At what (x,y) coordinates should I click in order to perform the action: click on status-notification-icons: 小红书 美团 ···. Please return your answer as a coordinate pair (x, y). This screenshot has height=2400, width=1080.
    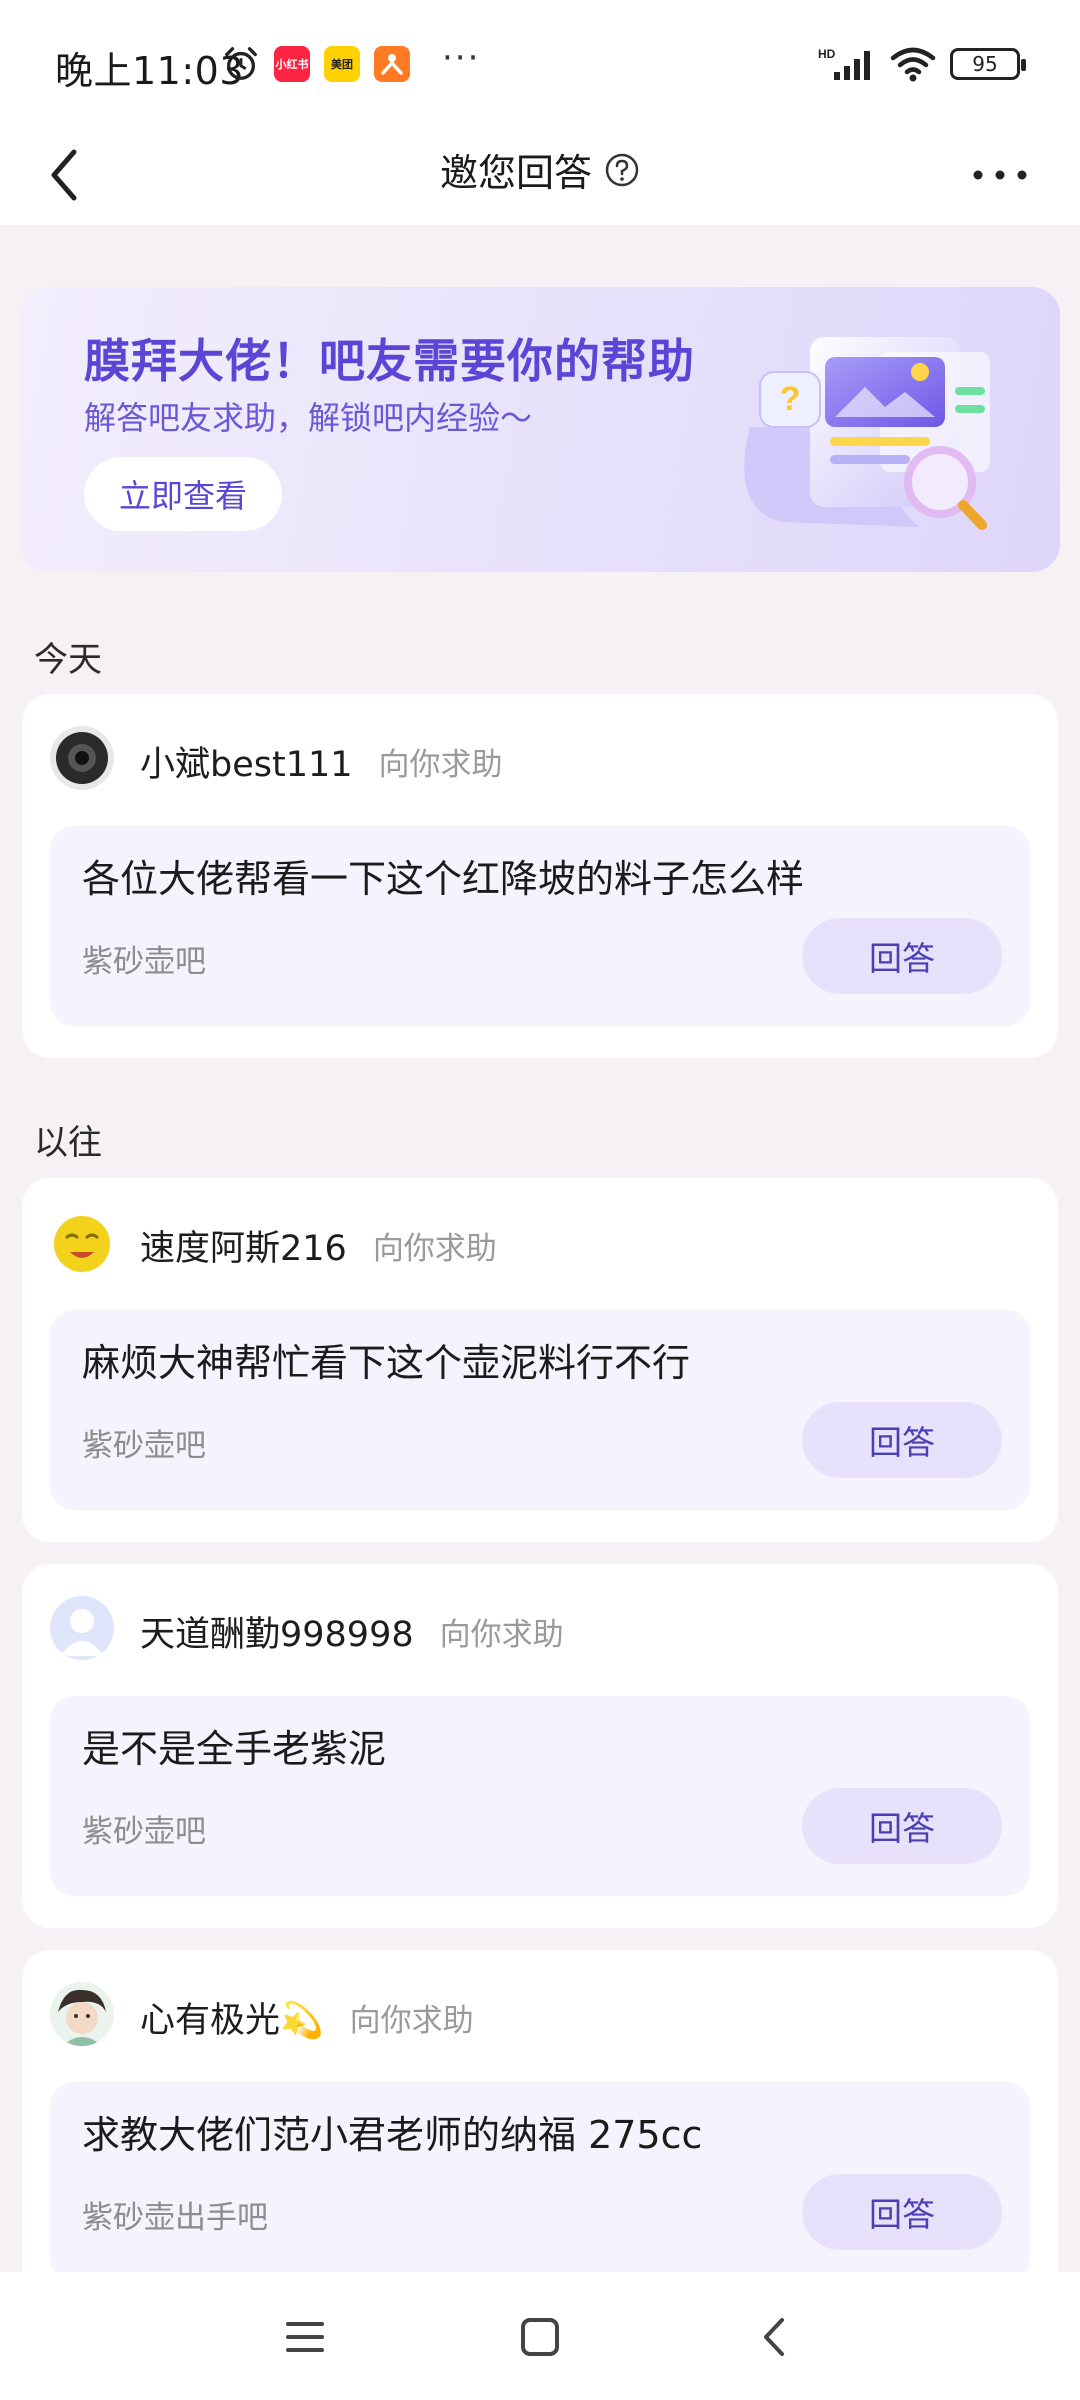
    Looking at the image, I should click on (351, 61).